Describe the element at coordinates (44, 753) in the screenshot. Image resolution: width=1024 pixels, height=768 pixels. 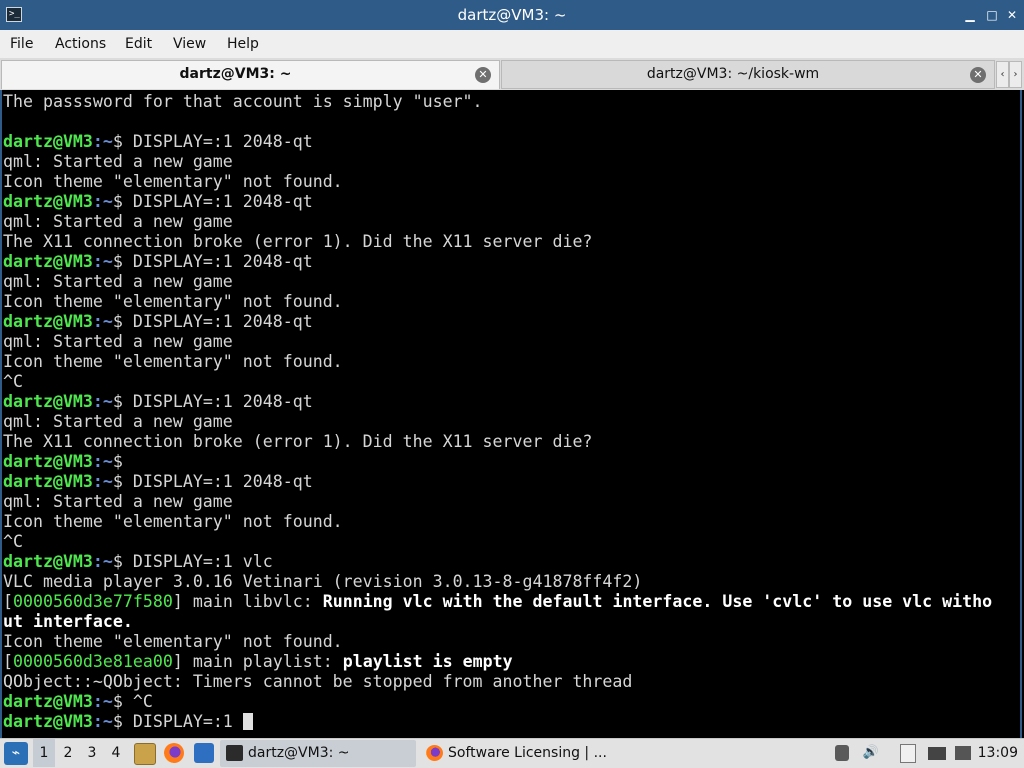
I see `workspace-1: 1` at that location.